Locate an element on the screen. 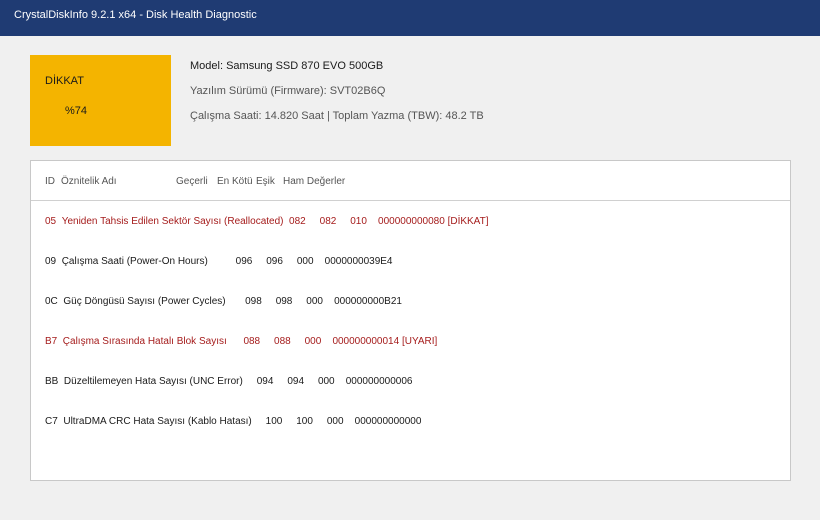  attribute-id: 05 is located at coordinates (51, 221).